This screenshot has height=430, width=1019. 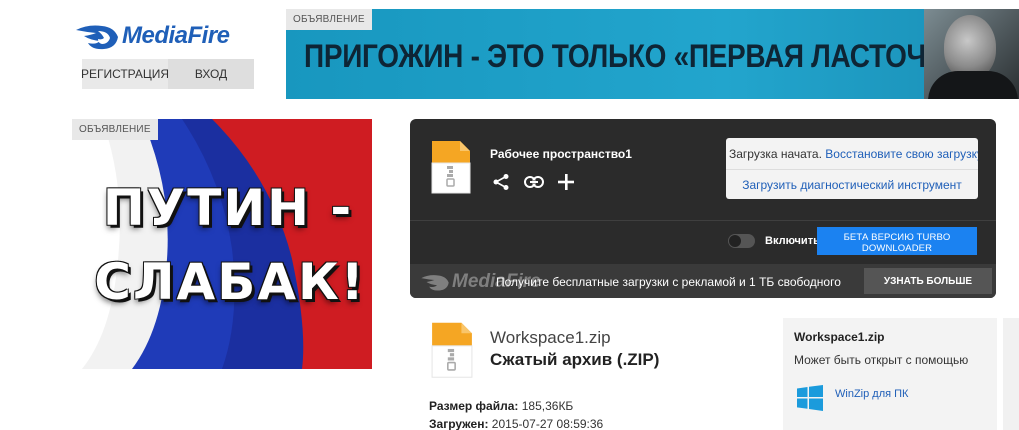 I want to click on photo-face, so click(x=970, y=47).